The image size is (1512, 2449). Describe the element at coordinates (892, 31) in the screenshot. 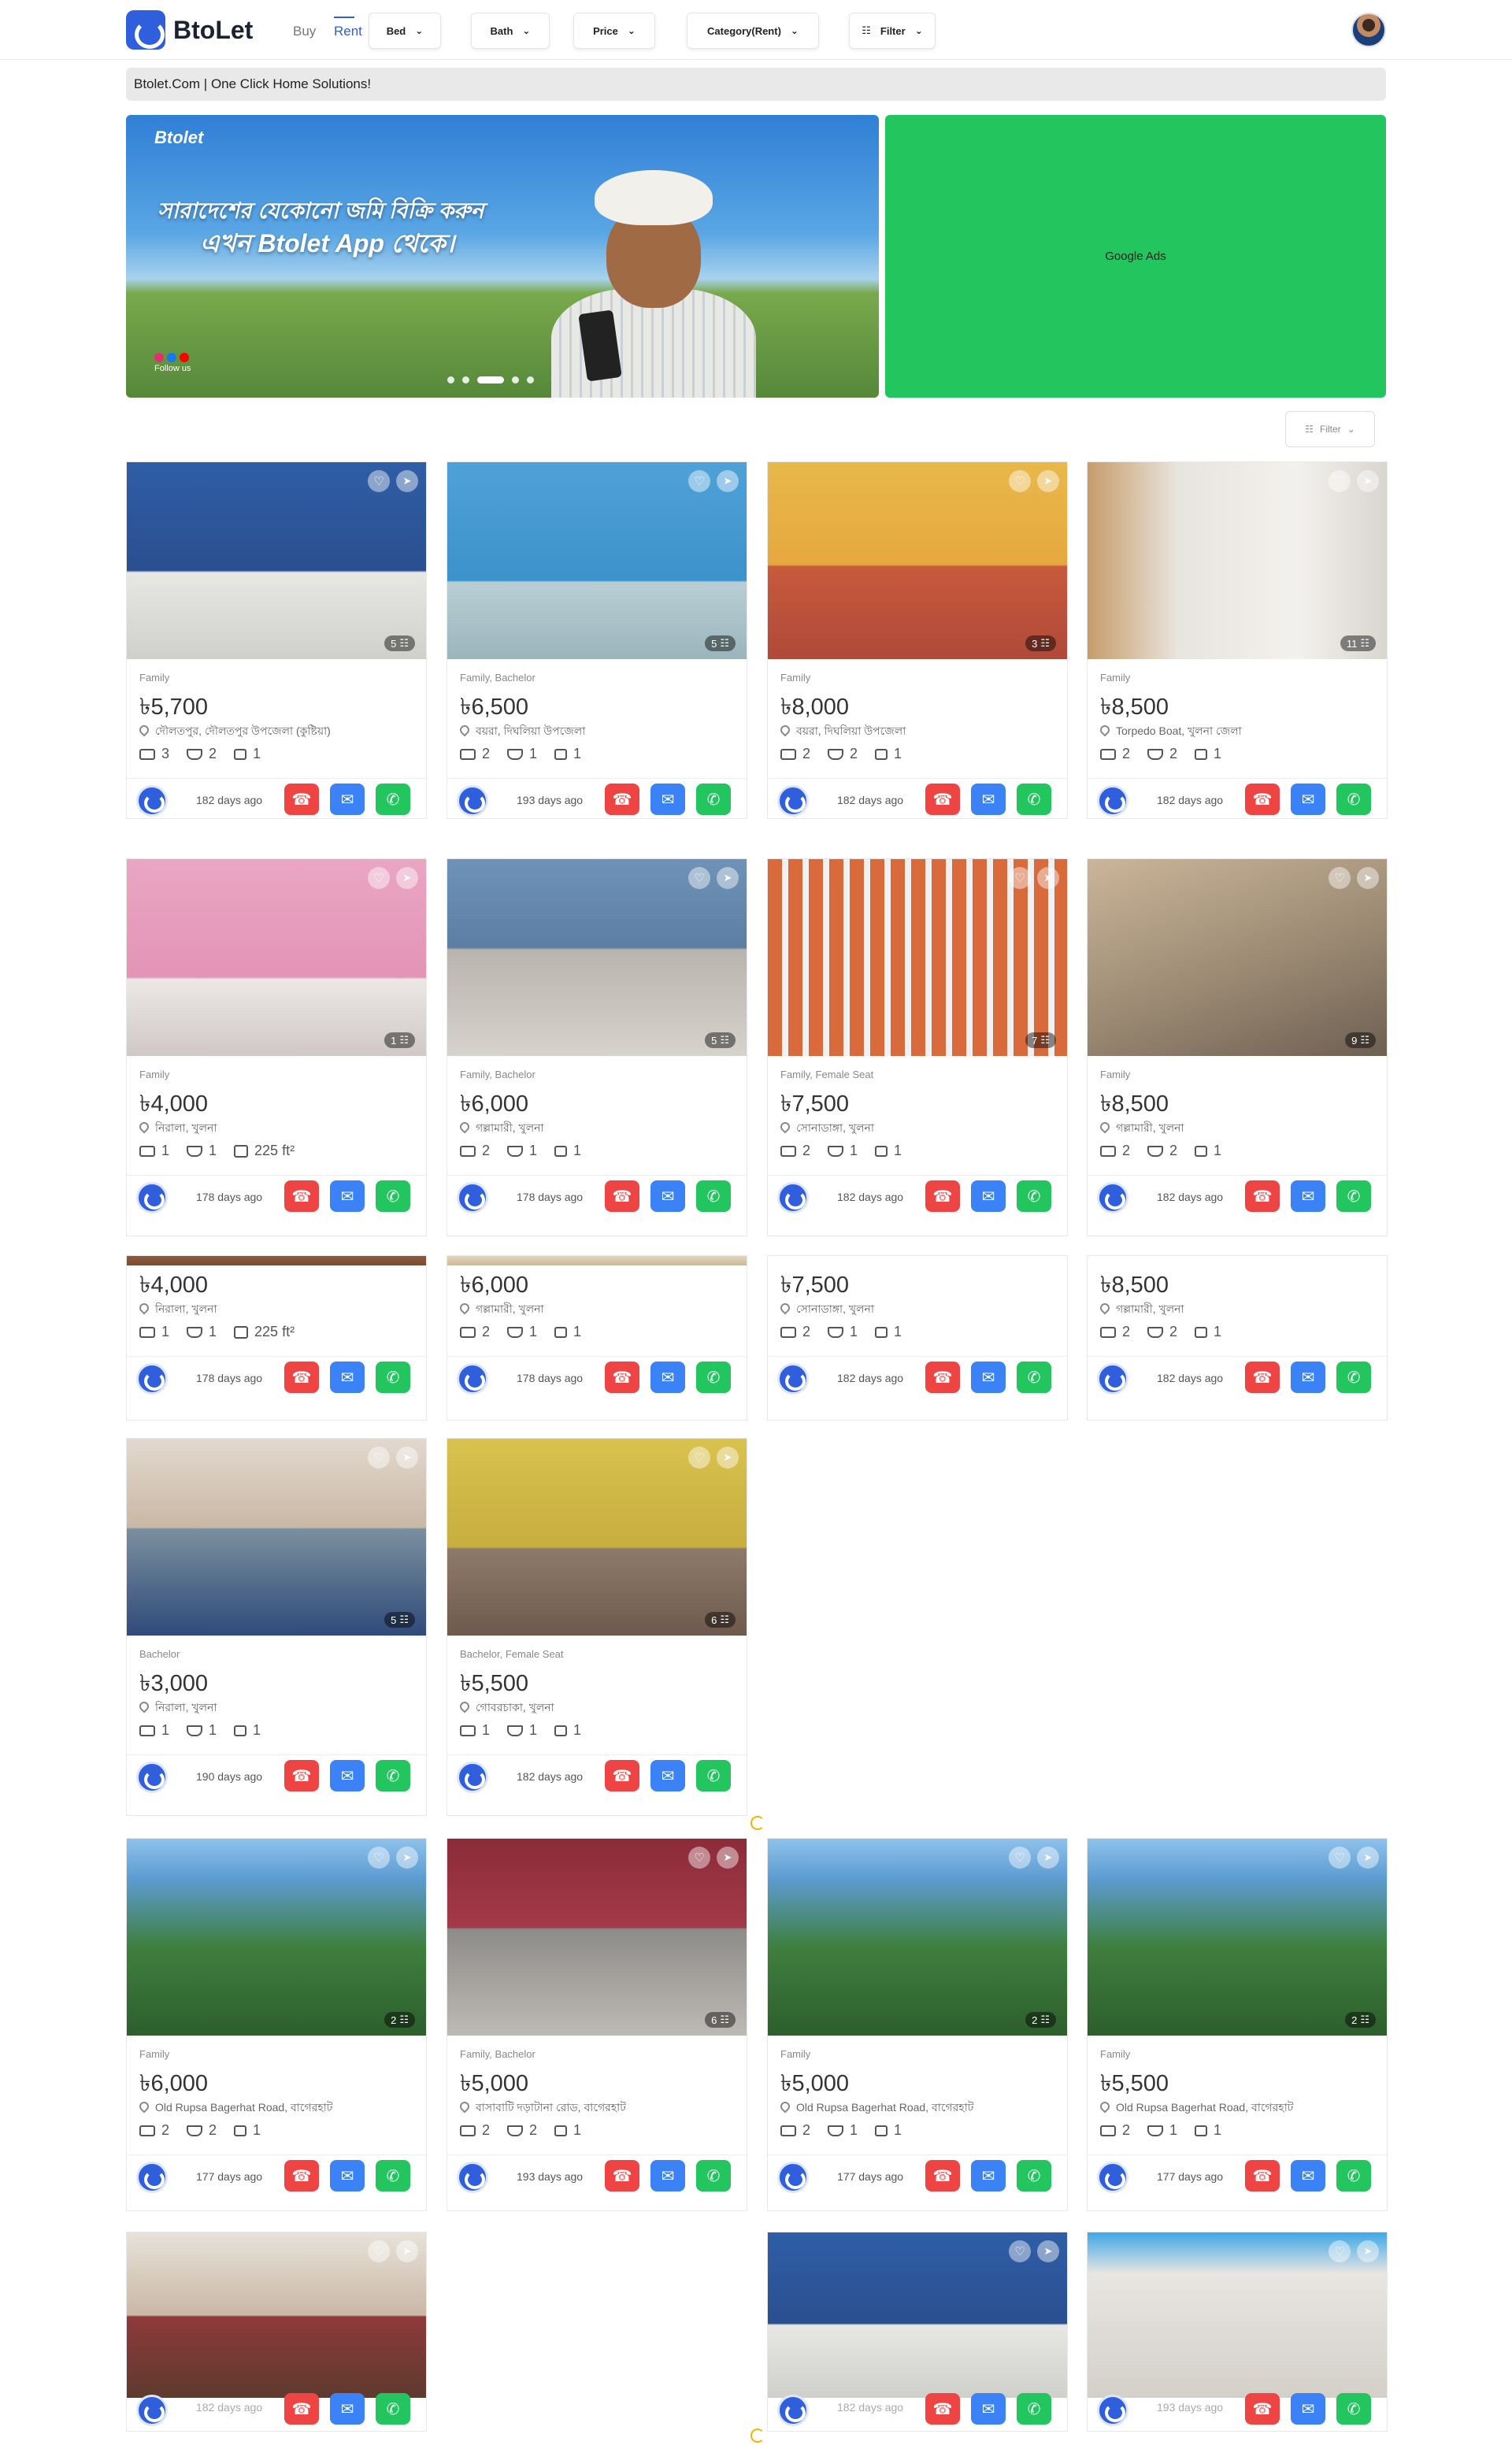

I see `filter-dropdown: ☷ Filter ⌄` at that location.